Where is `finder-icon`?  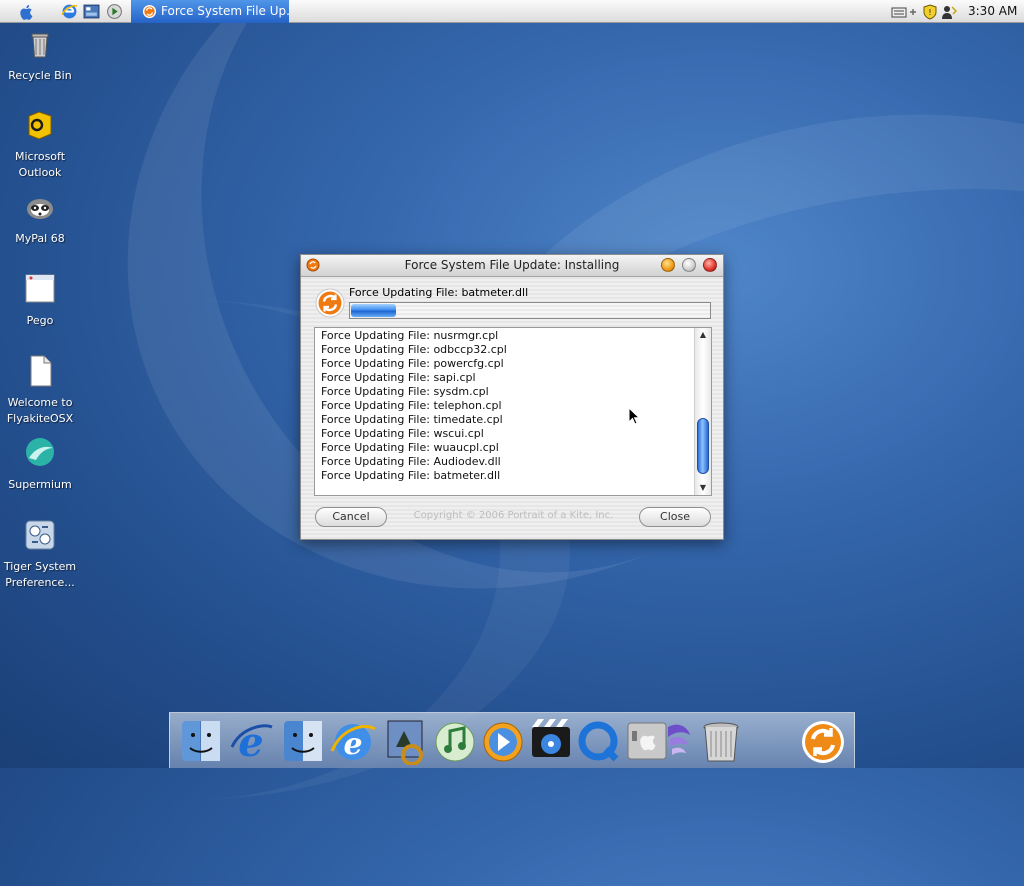 finder-icon is located at coordinates (201, 741).